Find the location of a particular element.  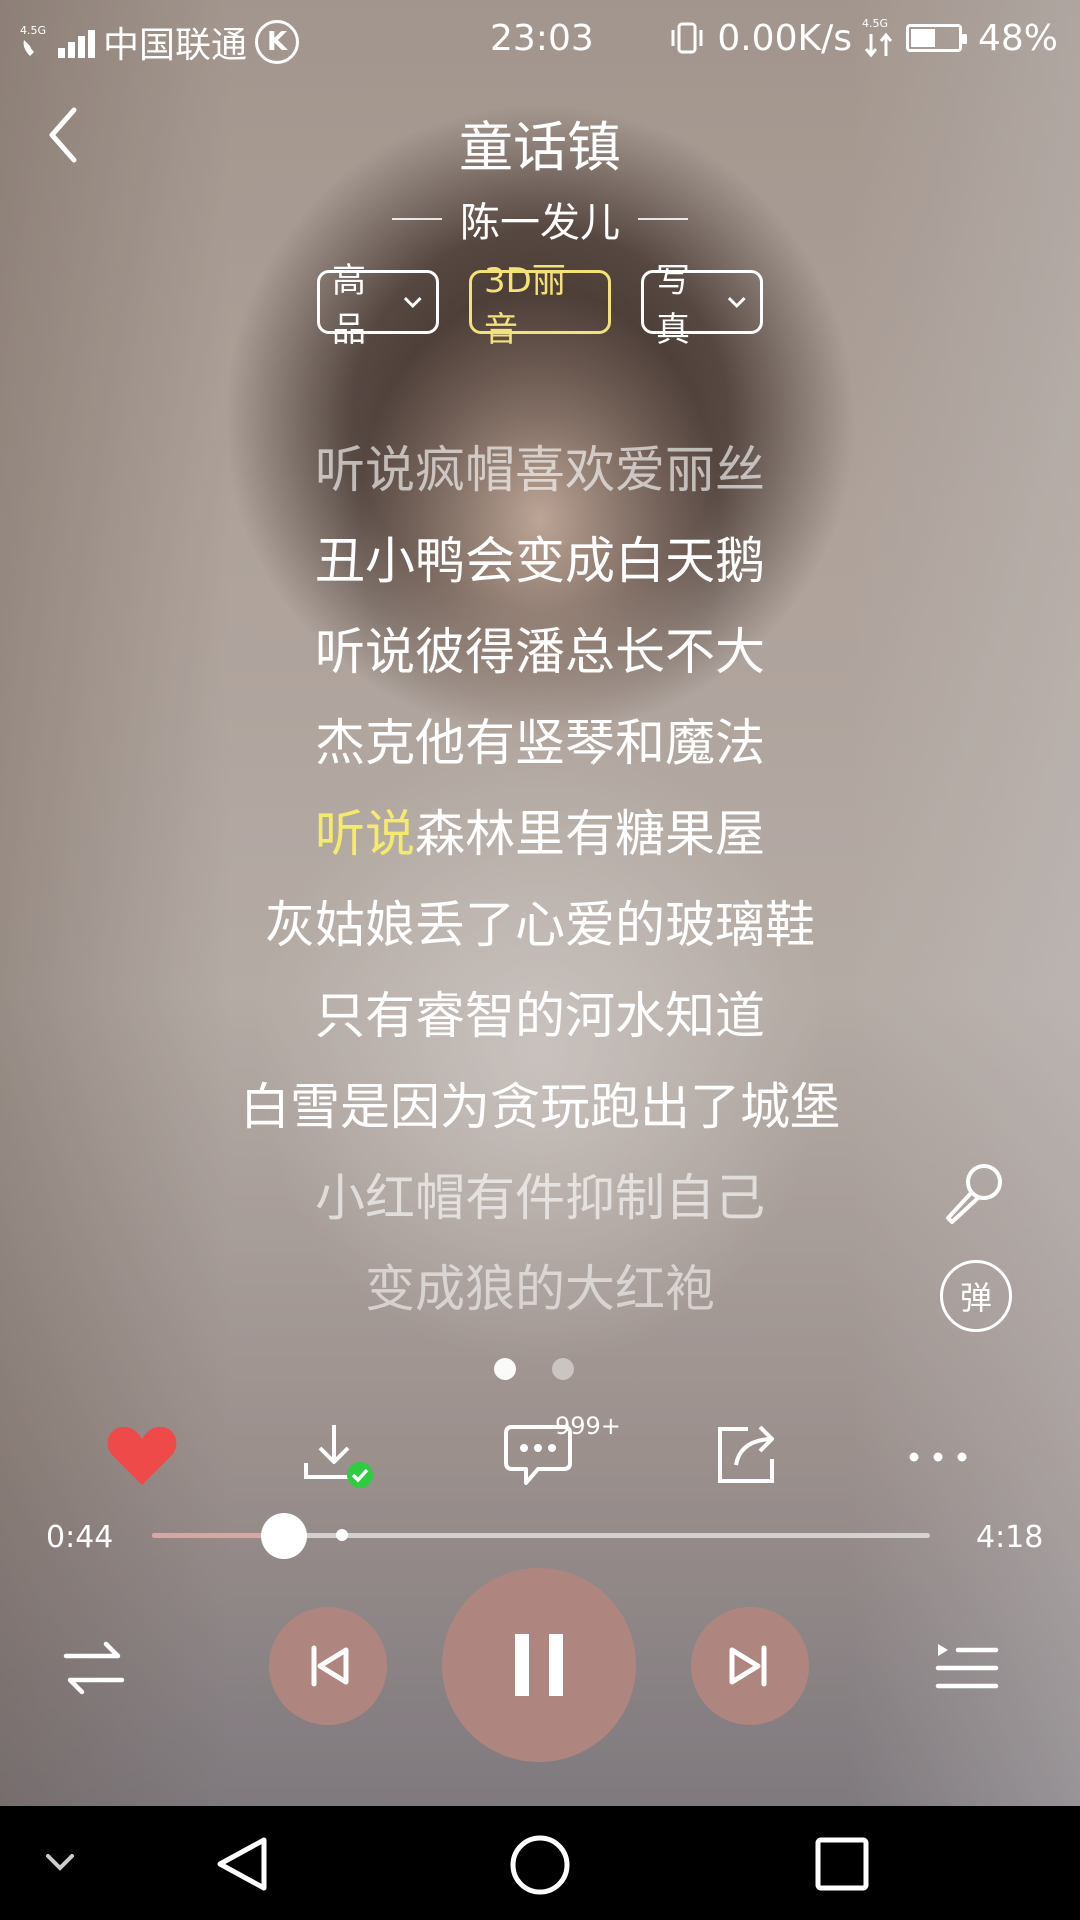

buffer-marker is located at coordinates (342, 1535).